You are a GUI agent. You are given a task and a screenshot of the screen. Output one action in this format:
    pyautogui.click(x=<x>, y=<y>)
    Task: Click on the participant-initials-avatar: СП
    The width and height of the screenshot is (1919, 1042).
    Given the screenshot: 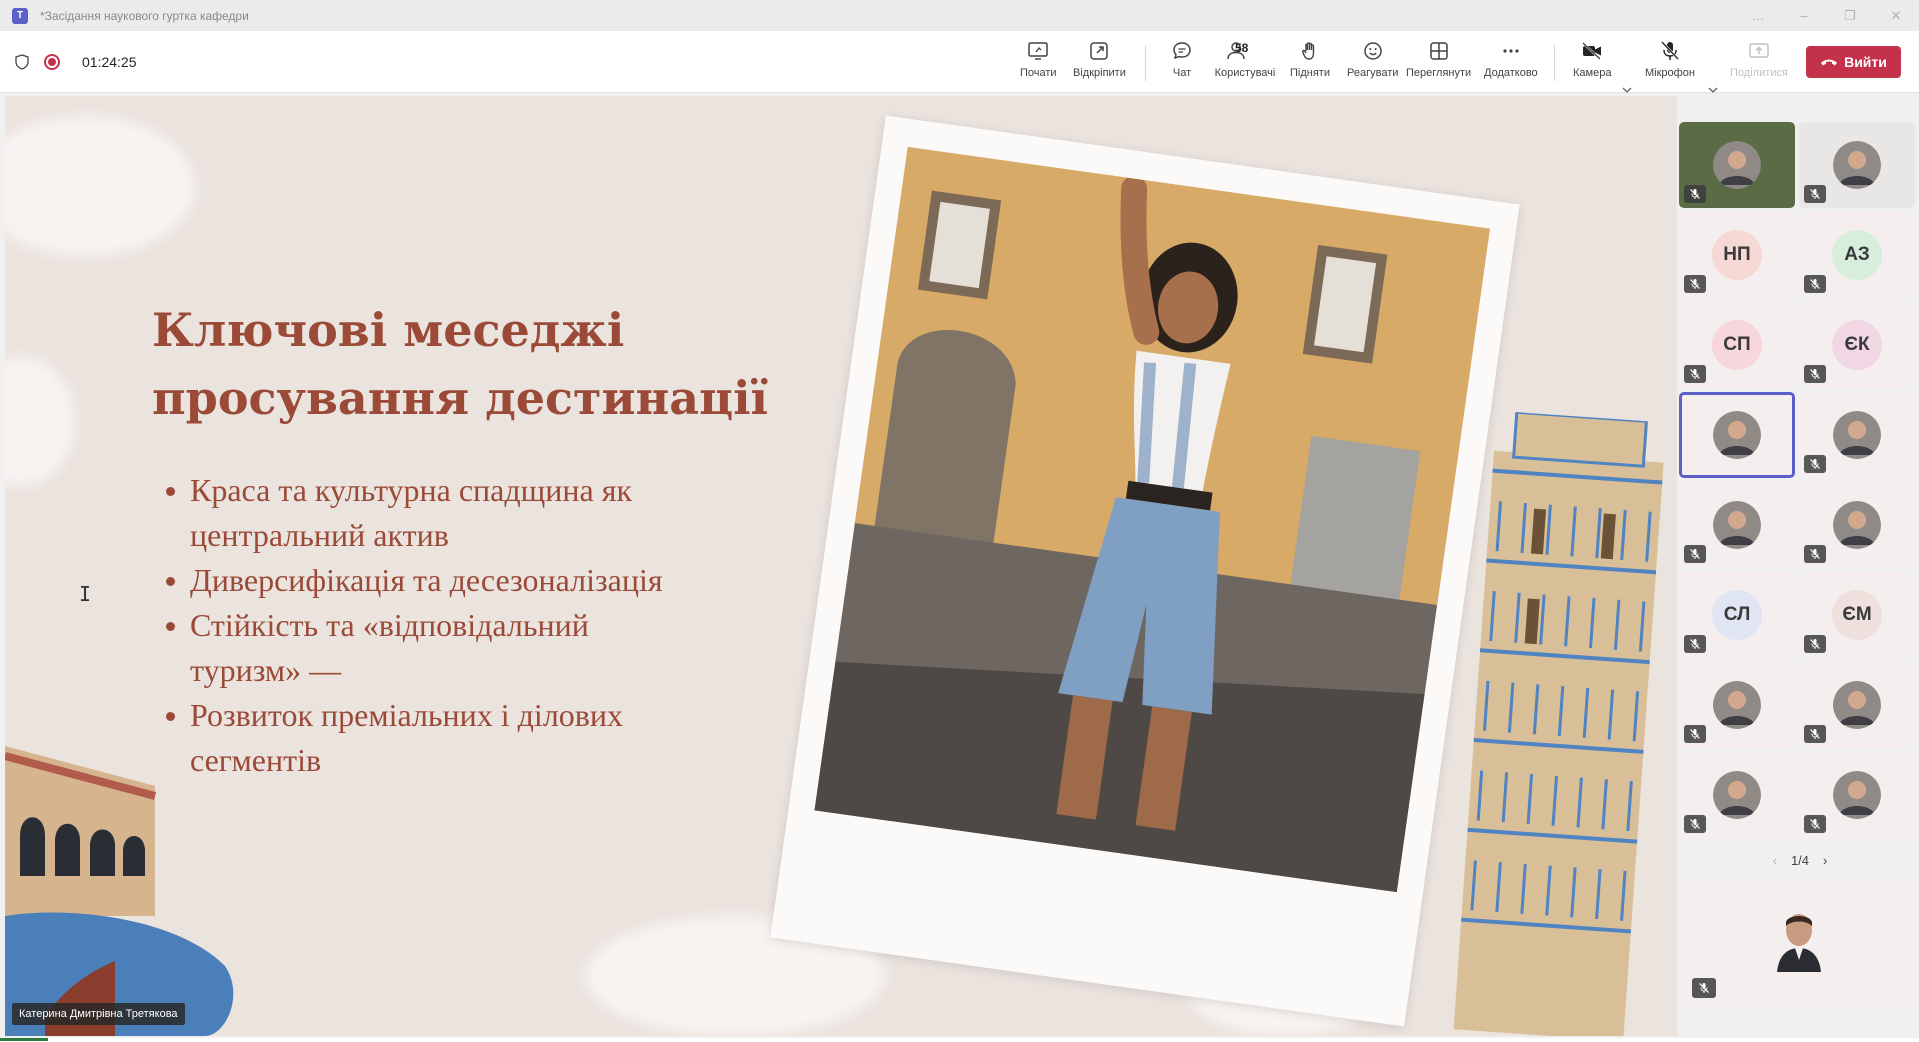 What is the action you would take?
    pyautogui.click(x=1737, y=345)
    